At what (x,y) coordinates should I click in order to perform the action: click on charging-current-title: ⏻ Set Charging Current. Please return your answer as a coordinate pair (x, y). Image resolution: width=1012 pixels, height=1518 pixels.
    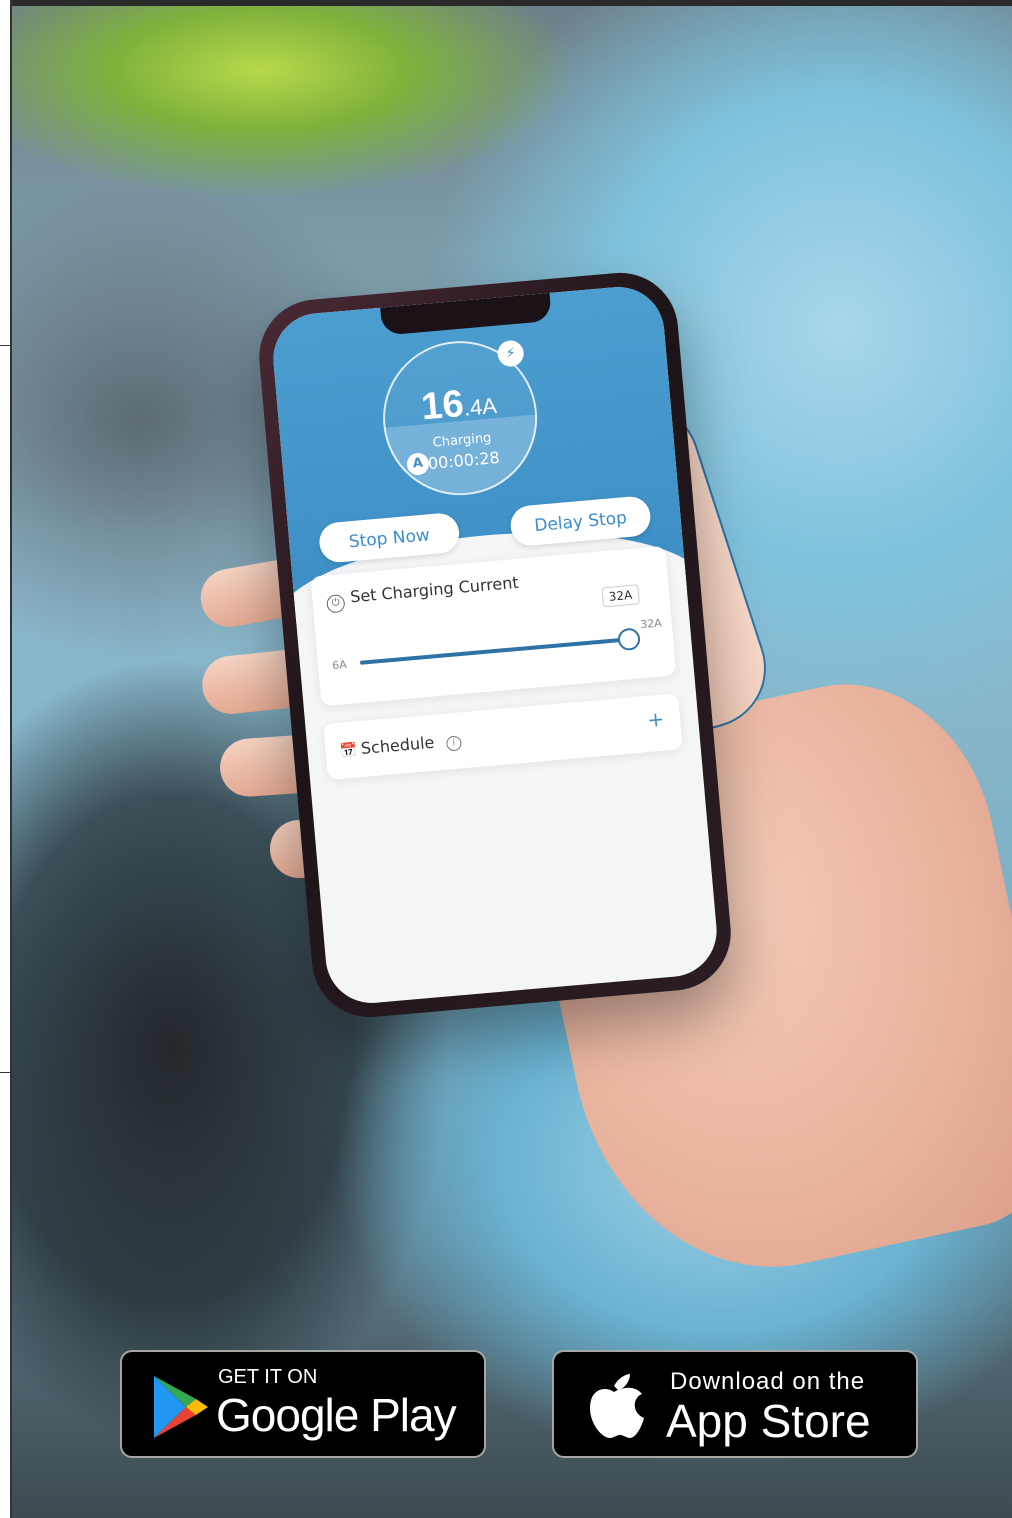
    Looking at the image, I should click on (423, 593).